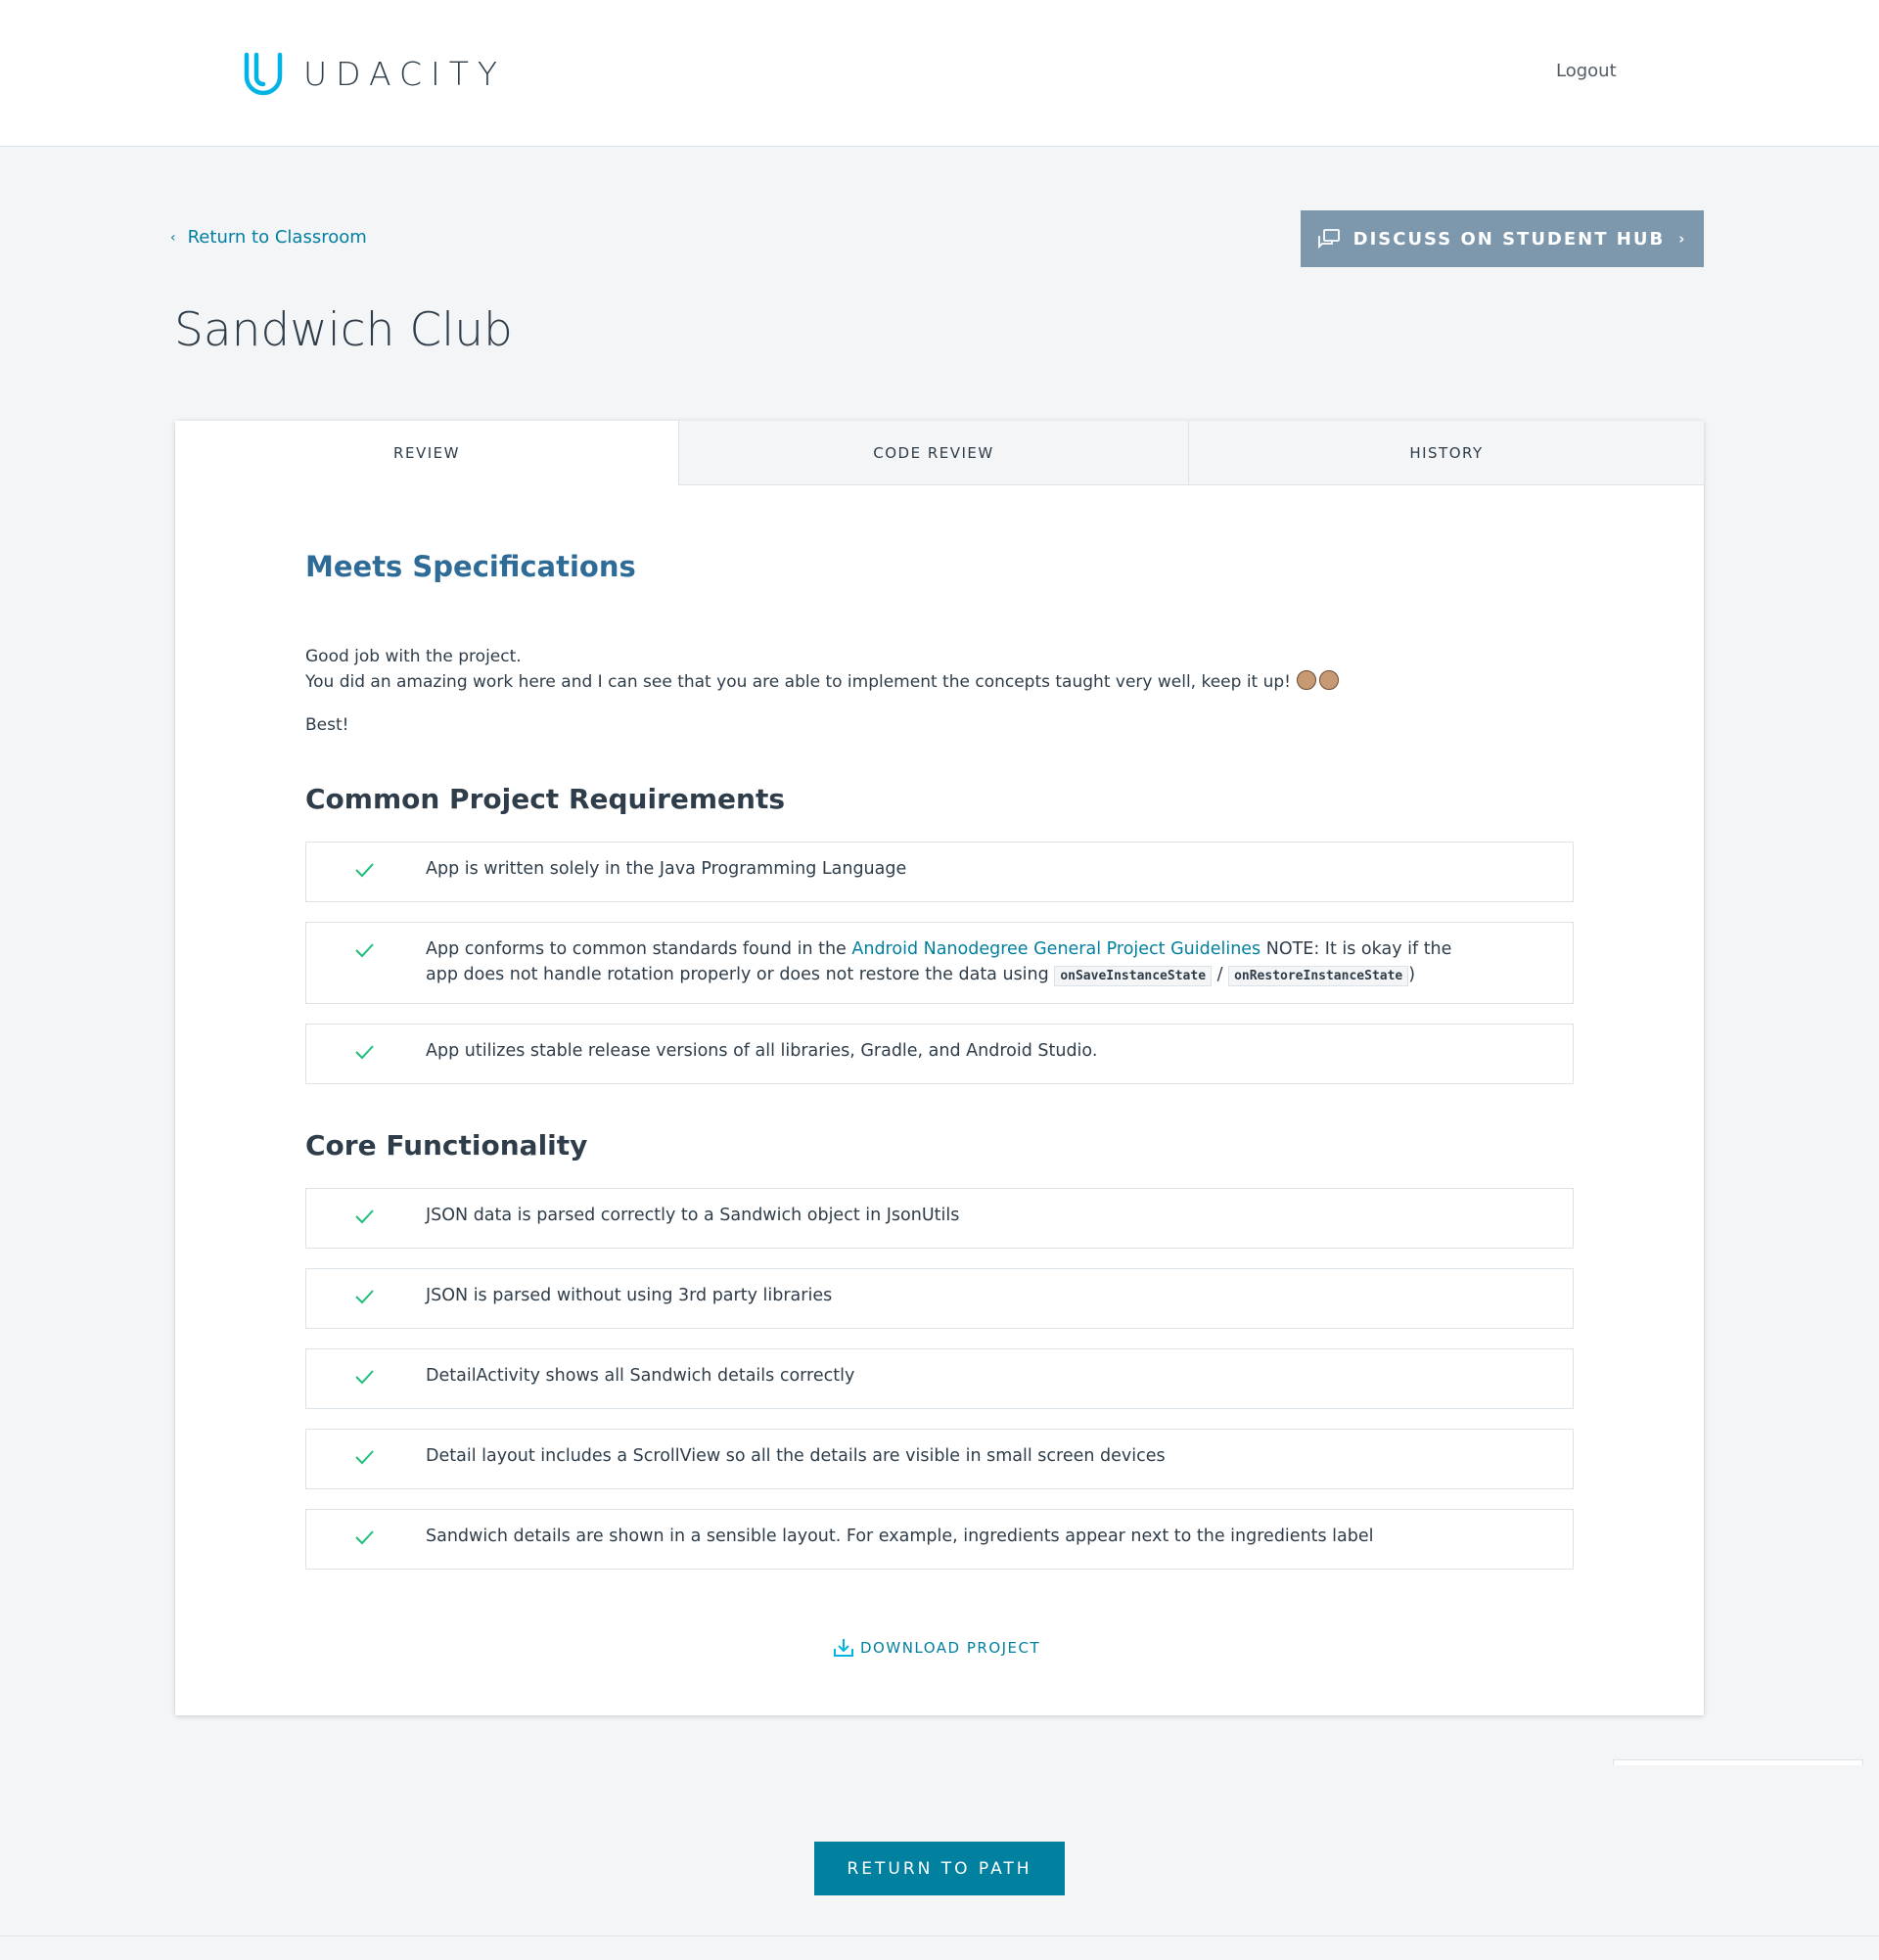  Describe the element at coordinates (426, 453) in the screenshot. I see `tab-review: REVIEW` at that location.